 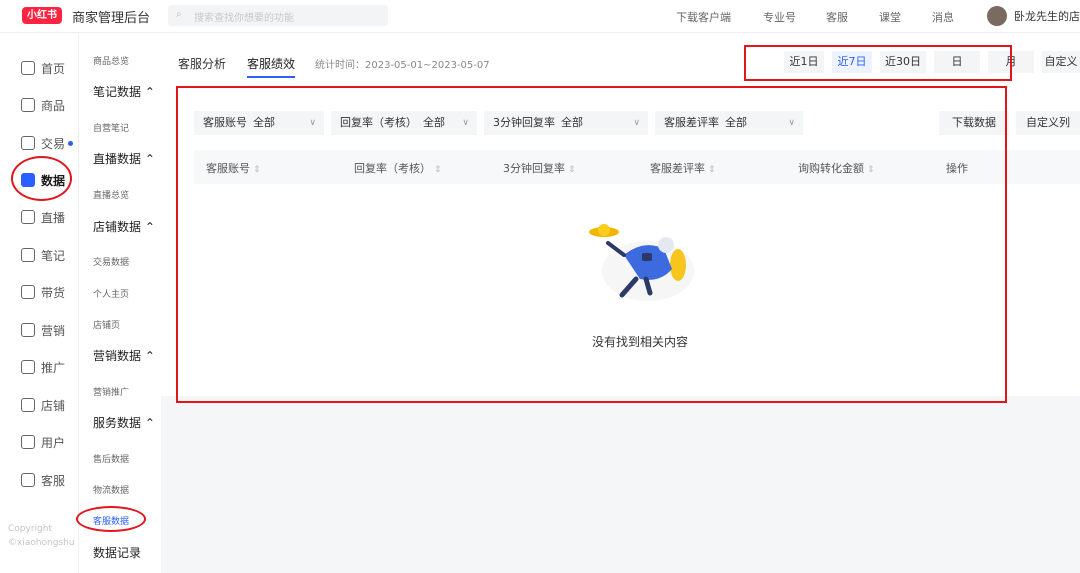 What do you see at coordinates (271, 66) in the screenshot?
I see `tab-service-performance: 客服绩效` at bounding box center [271, 66].